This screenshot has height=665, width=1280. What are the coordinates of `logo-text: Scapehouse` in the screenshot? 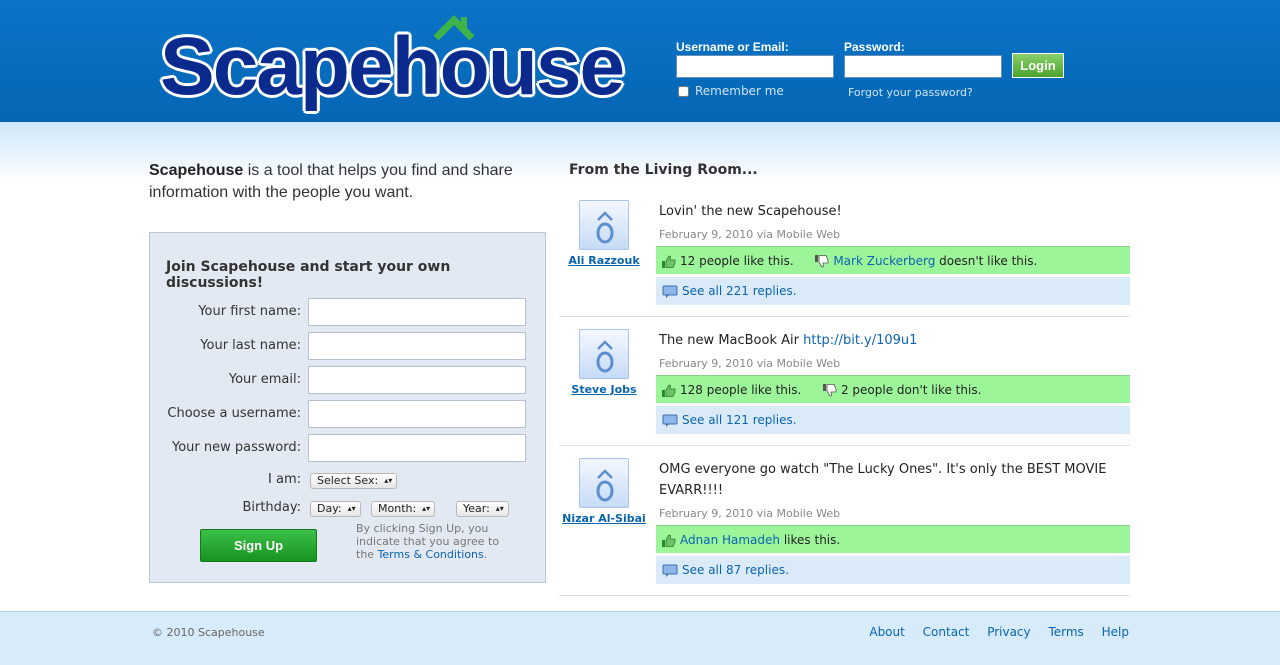 It's located at (392, 66).